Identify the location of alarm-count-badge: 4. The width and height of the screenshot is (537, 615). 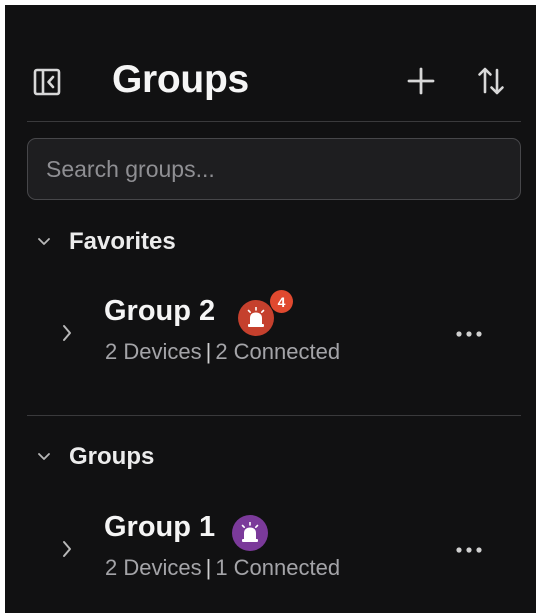
(281, 301).